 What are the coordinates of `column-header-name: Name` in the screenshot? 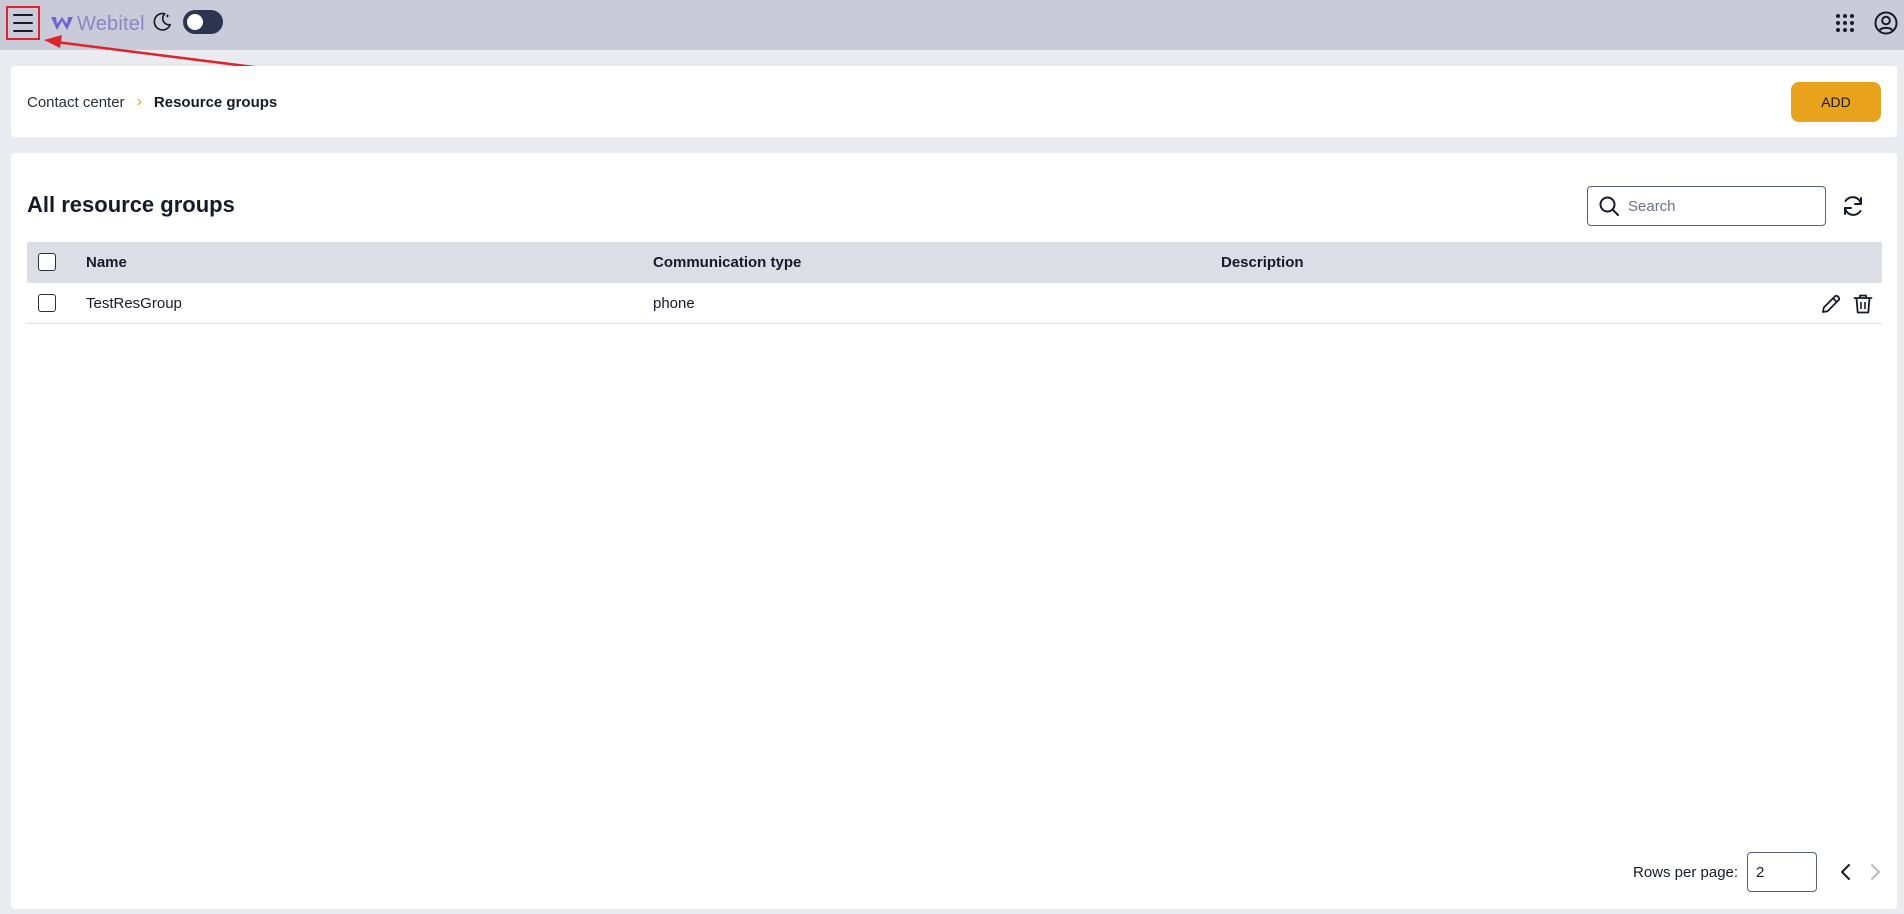 It's located at (106, 262).